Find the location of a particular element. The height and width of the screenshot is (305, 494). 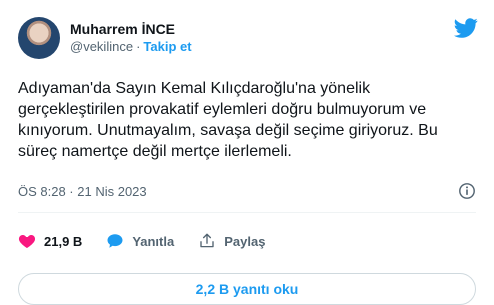

share-label: Paylaş is located at coordinates (245, 241).